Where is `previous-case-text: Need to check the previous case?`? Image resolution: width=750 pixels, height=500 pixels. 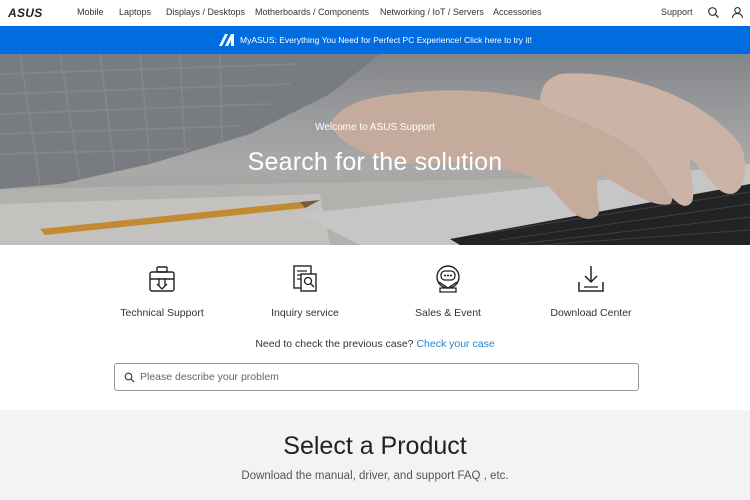
previous-case-text: Need to check the previous case? is located at coordinates (334, 344).